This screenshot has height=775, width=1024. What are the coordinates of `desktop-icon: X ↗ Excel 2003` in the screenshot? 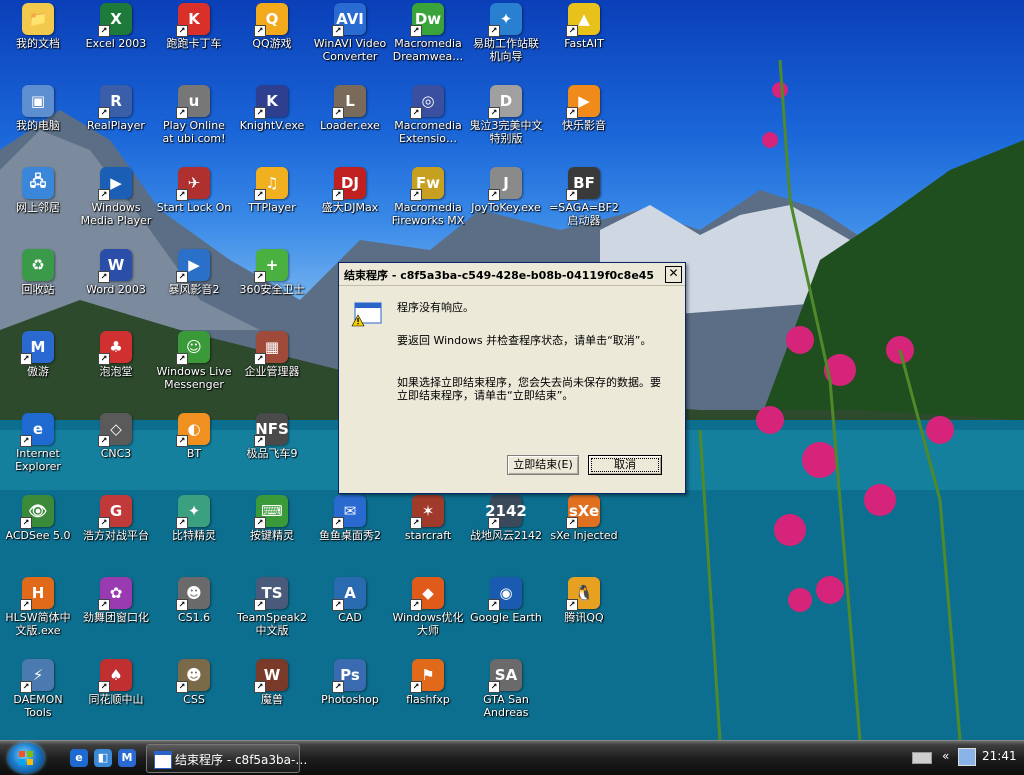 It's located at (116, 37).